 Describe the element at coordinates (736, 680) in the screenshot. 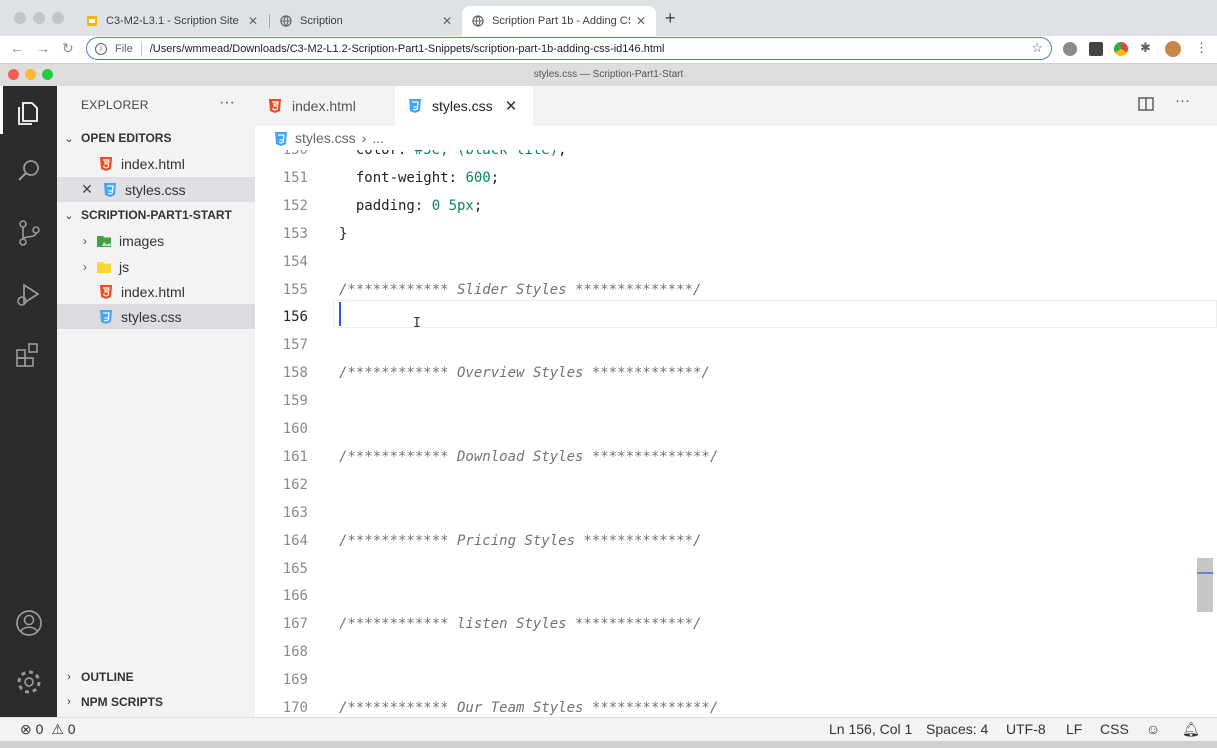

I see `code-line: 169` at that location.